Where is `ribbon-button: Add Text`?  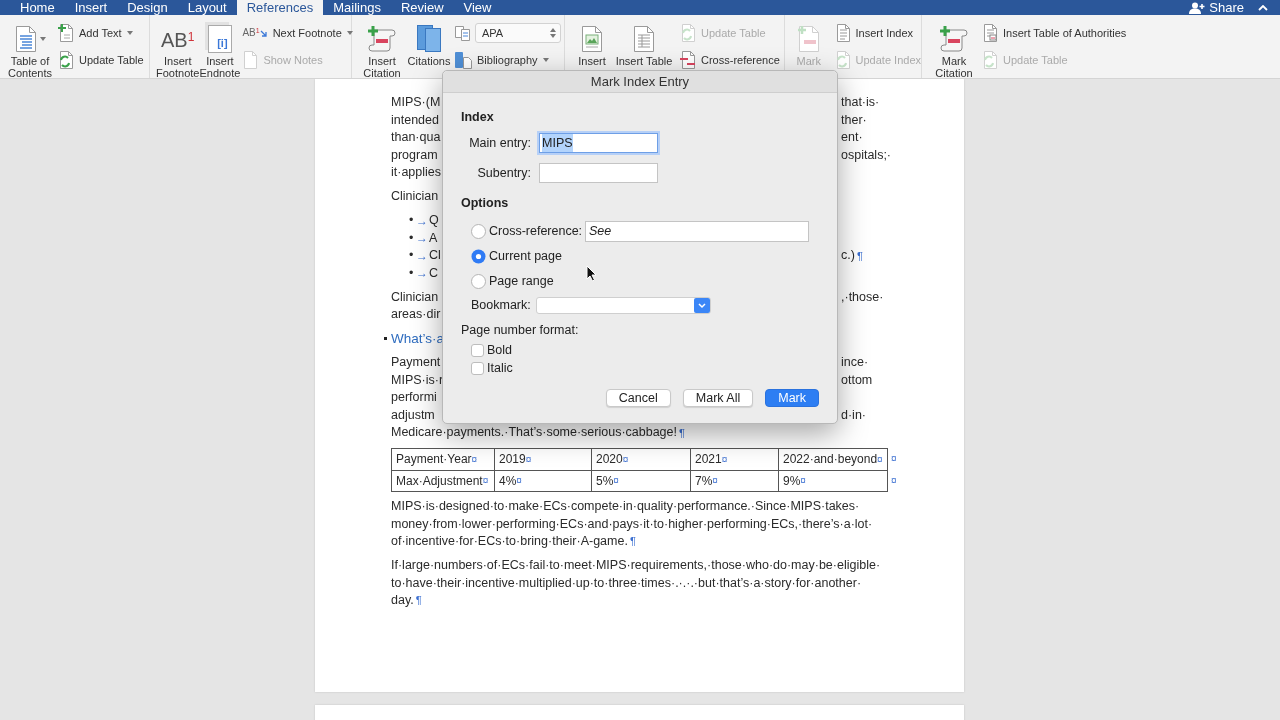
ribbon-button: Add Text is located at coordinates (95, 33).